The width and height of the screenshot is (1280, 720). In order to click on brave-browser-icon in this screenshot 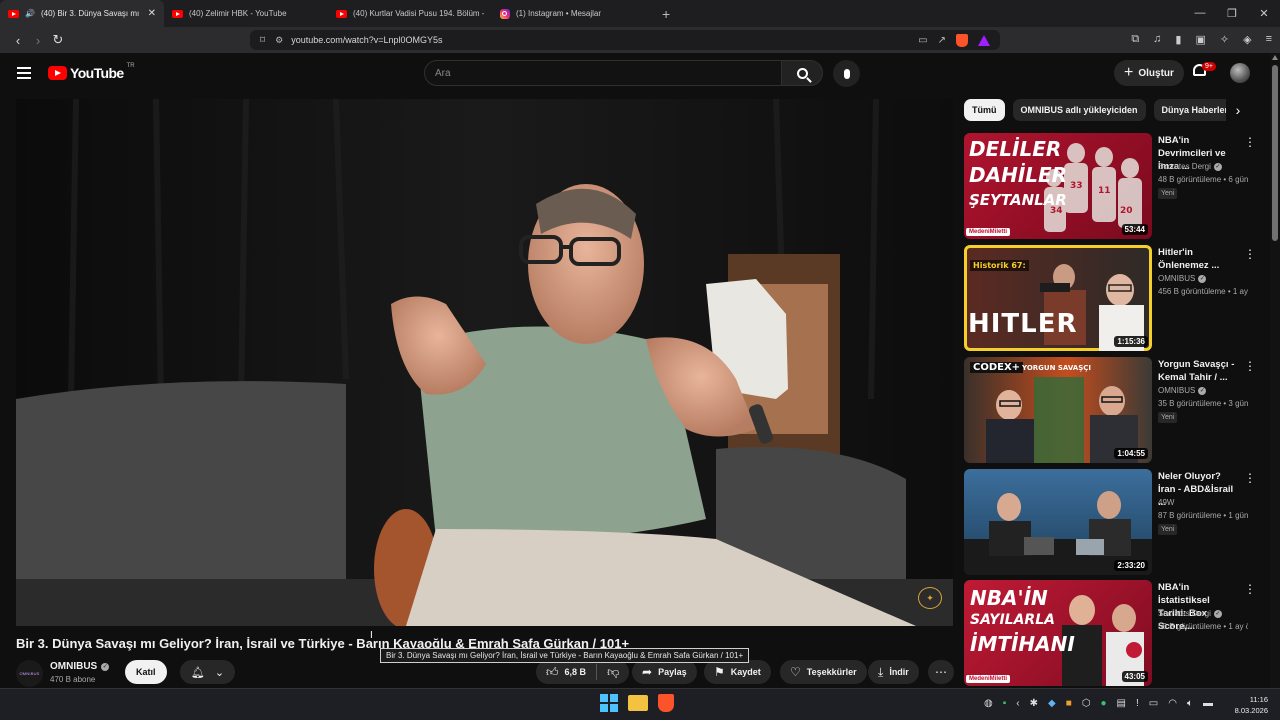, I will do `click(666, 703)`.